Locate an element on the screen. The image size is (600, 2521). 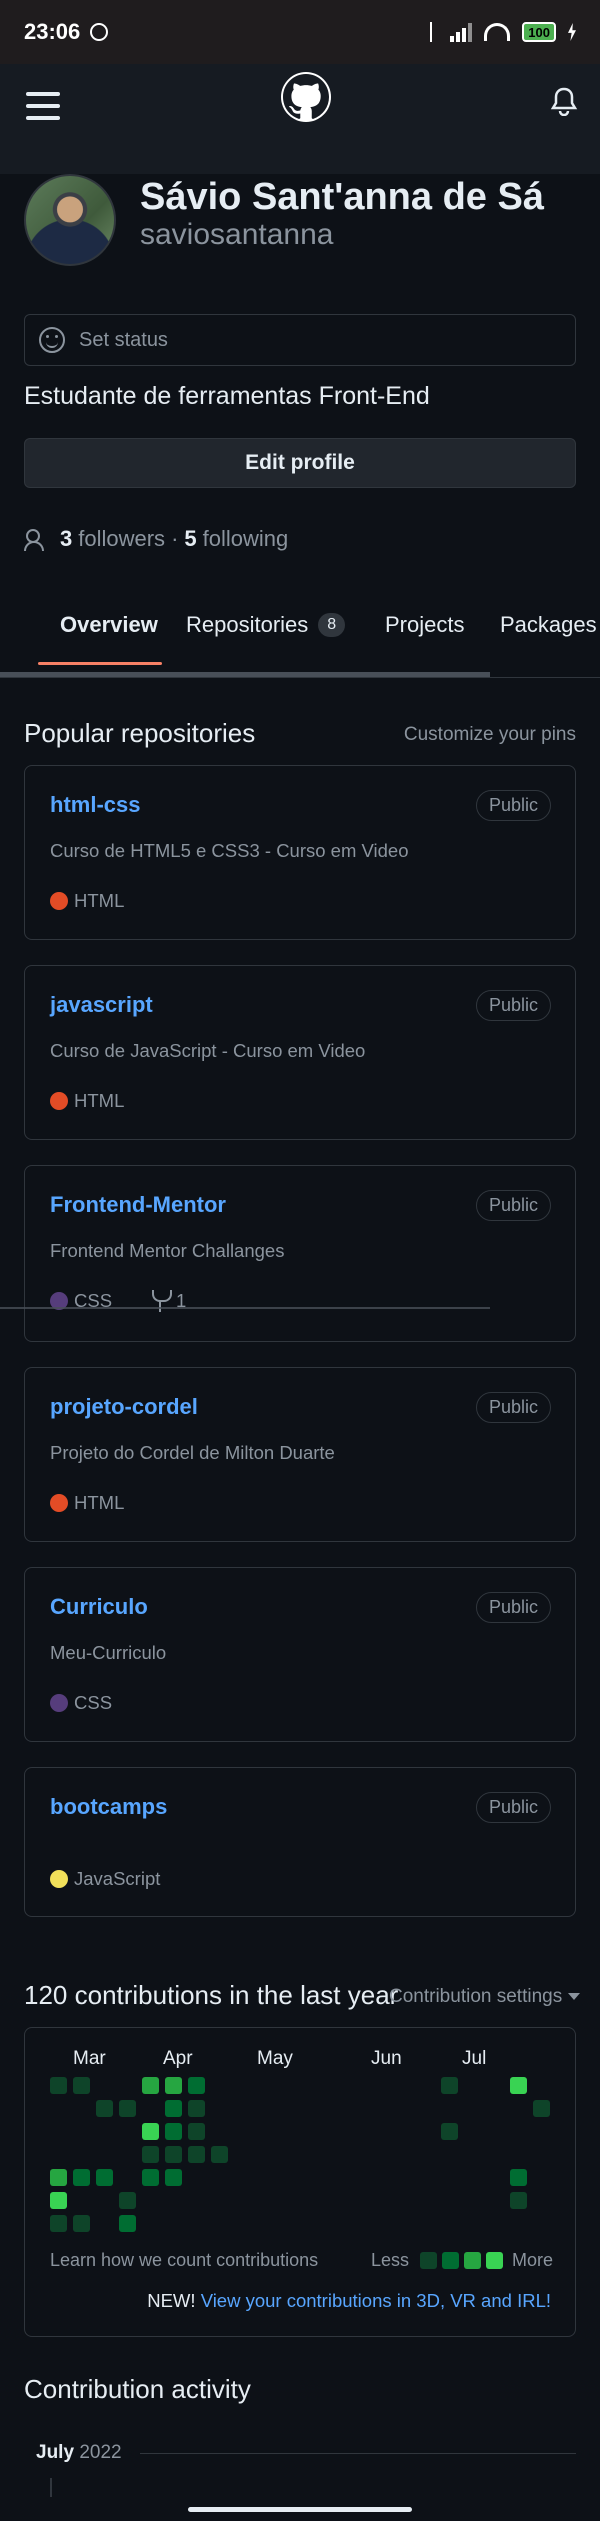
menu-icon is located at coordinates (43, 106).